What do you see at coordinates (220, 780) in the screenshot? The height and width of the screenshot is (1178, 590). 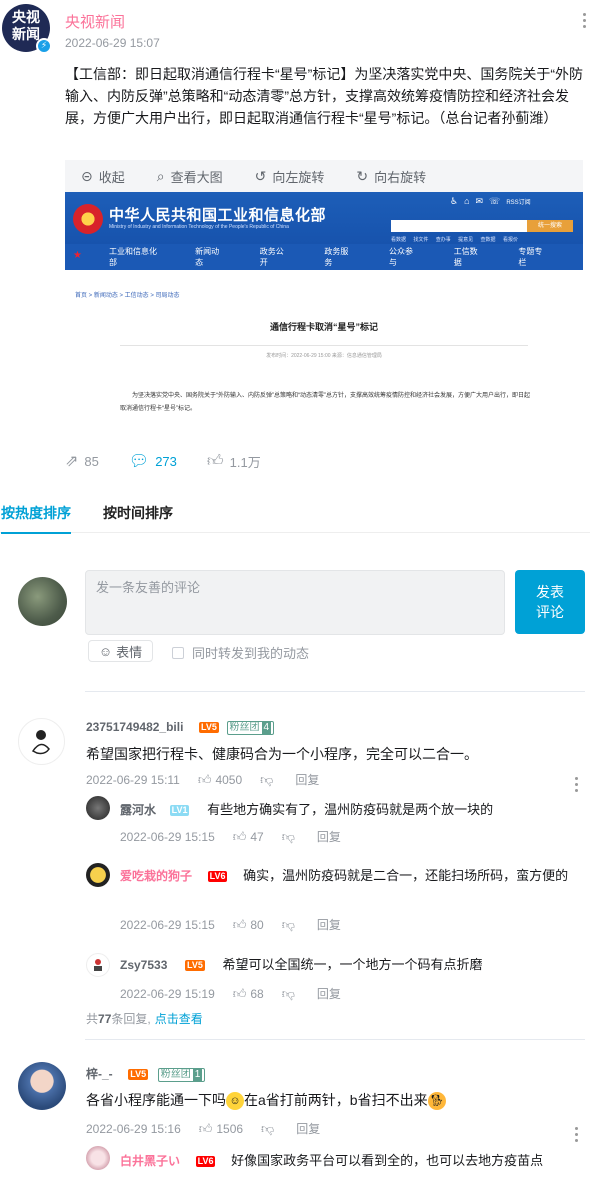 I see `comment-like-button: 👍︎ 4050` at bounding box center [220, 780].